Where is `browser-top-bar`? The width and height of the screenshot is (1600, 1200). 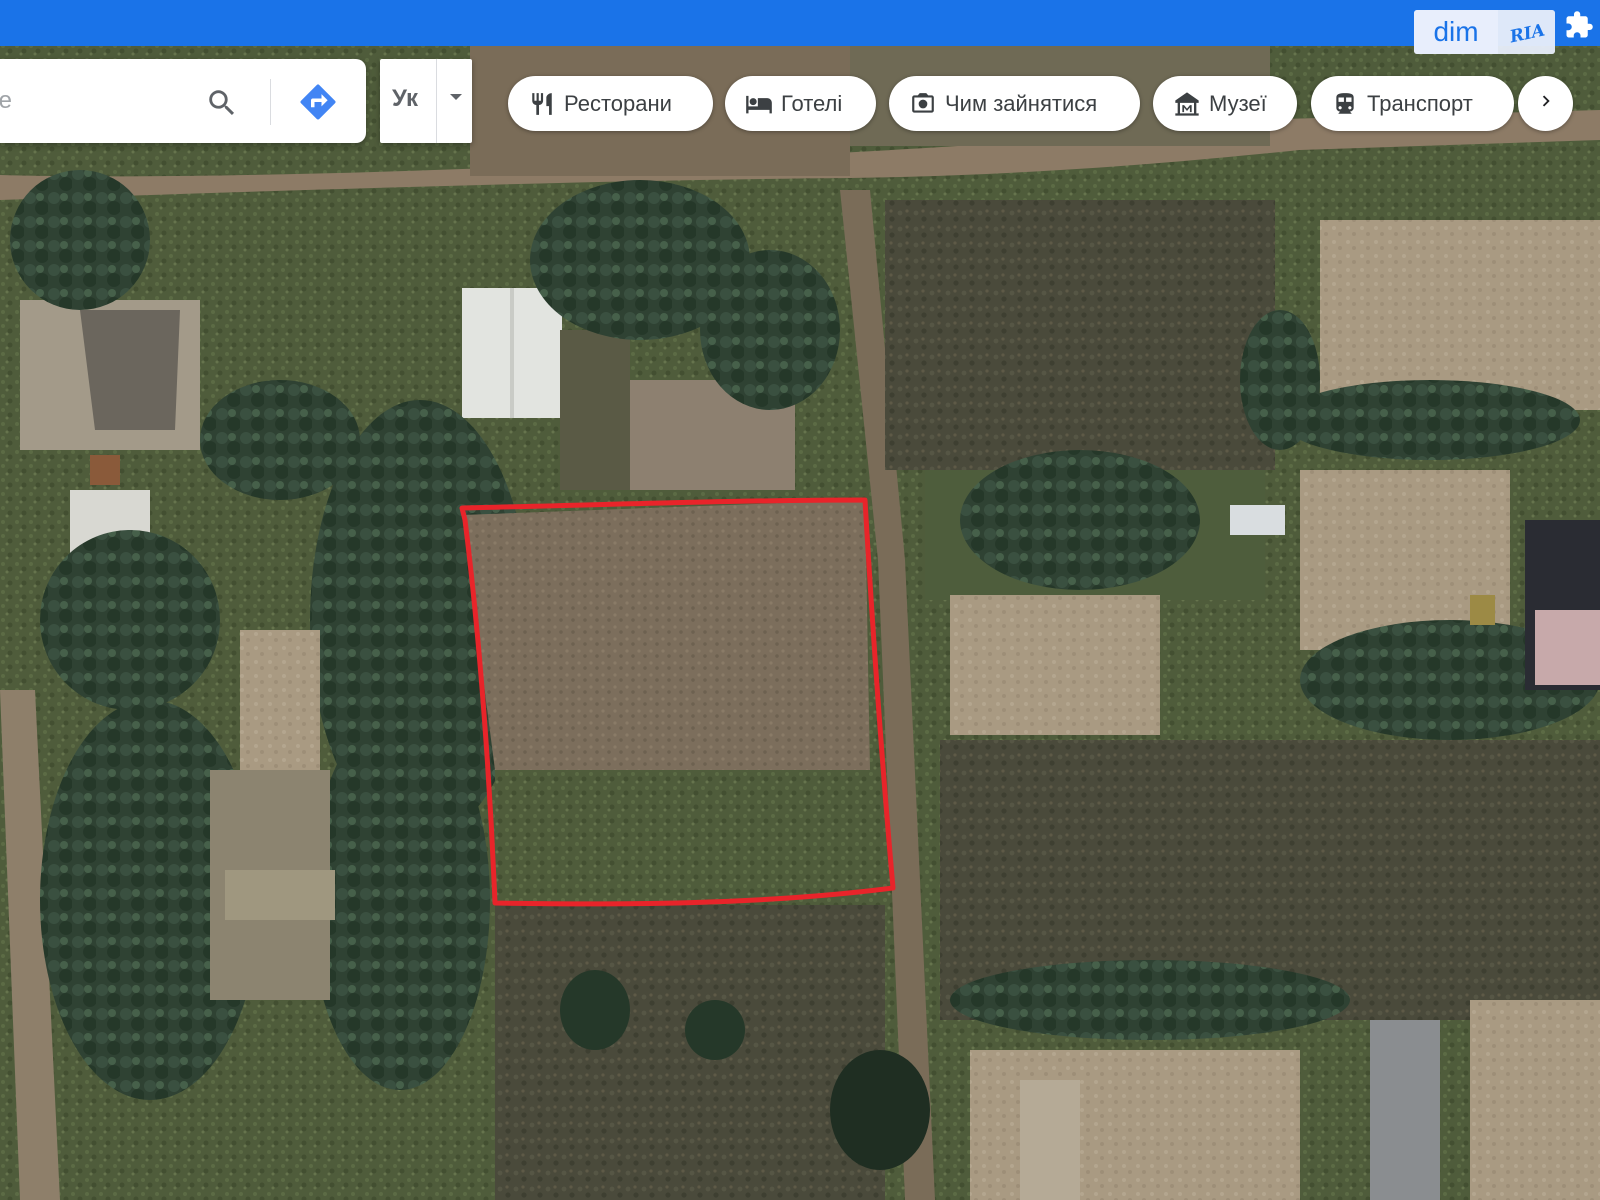
browser-top-bar is located at coordinates (800, 23).